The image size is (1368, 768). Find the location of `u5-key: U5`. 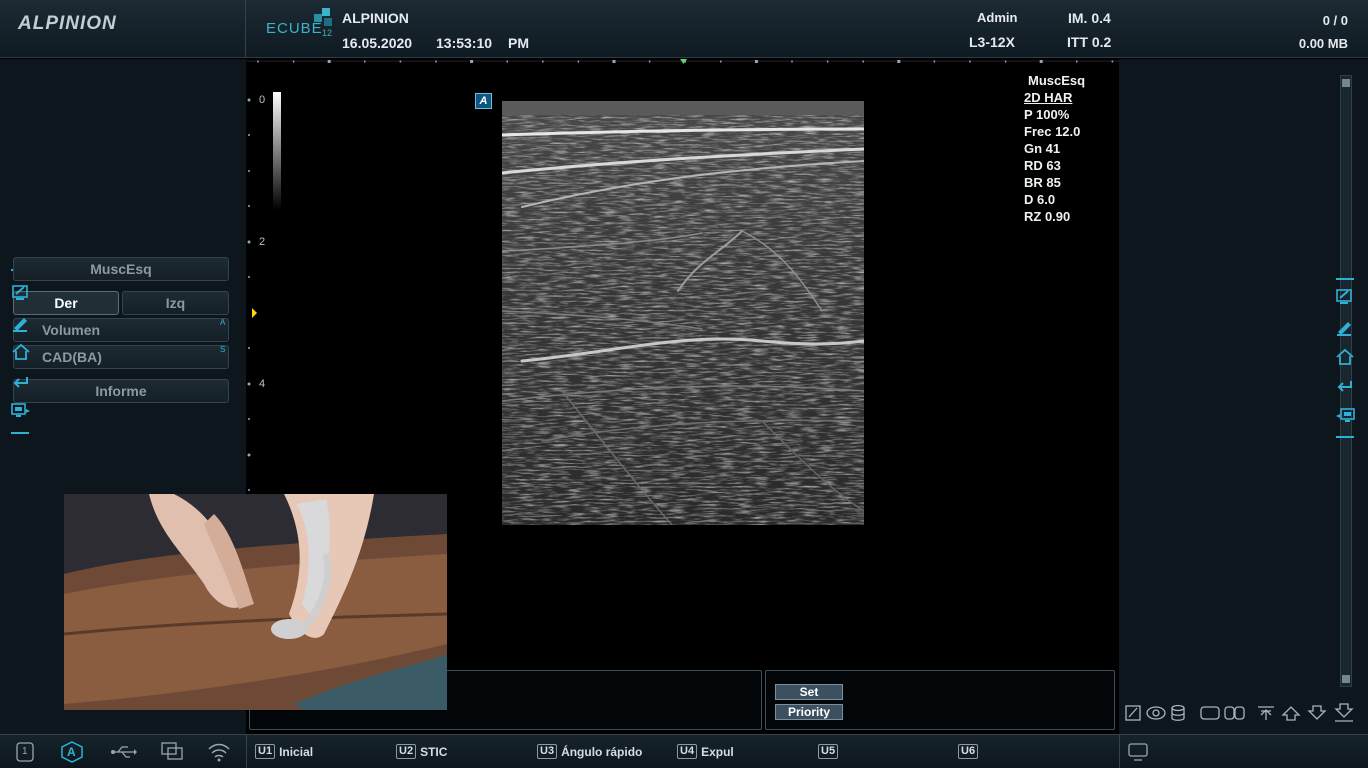

u5-key: U5 is located at coordinates (830, 751).